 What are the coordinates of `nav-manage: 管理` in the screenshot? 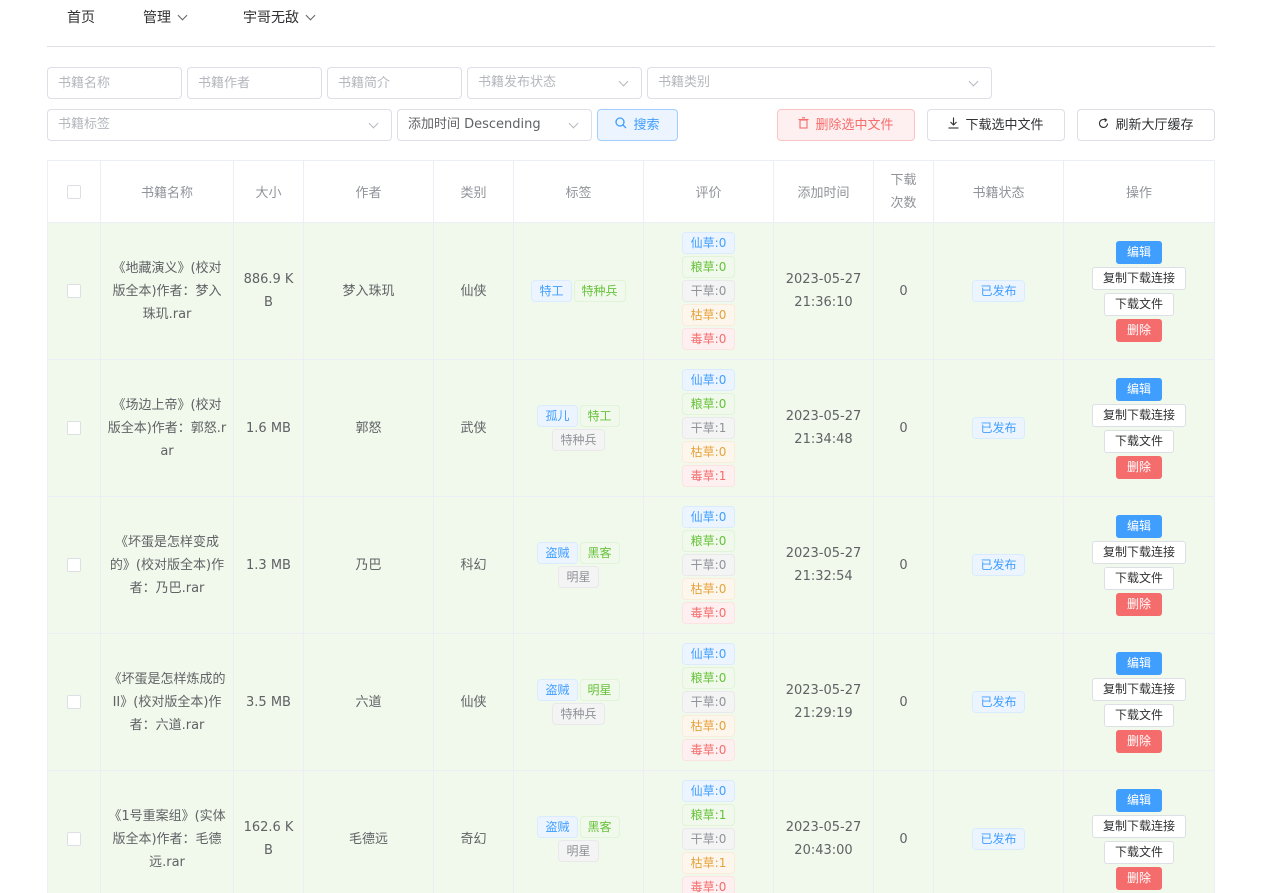 It's located at (165, 18).